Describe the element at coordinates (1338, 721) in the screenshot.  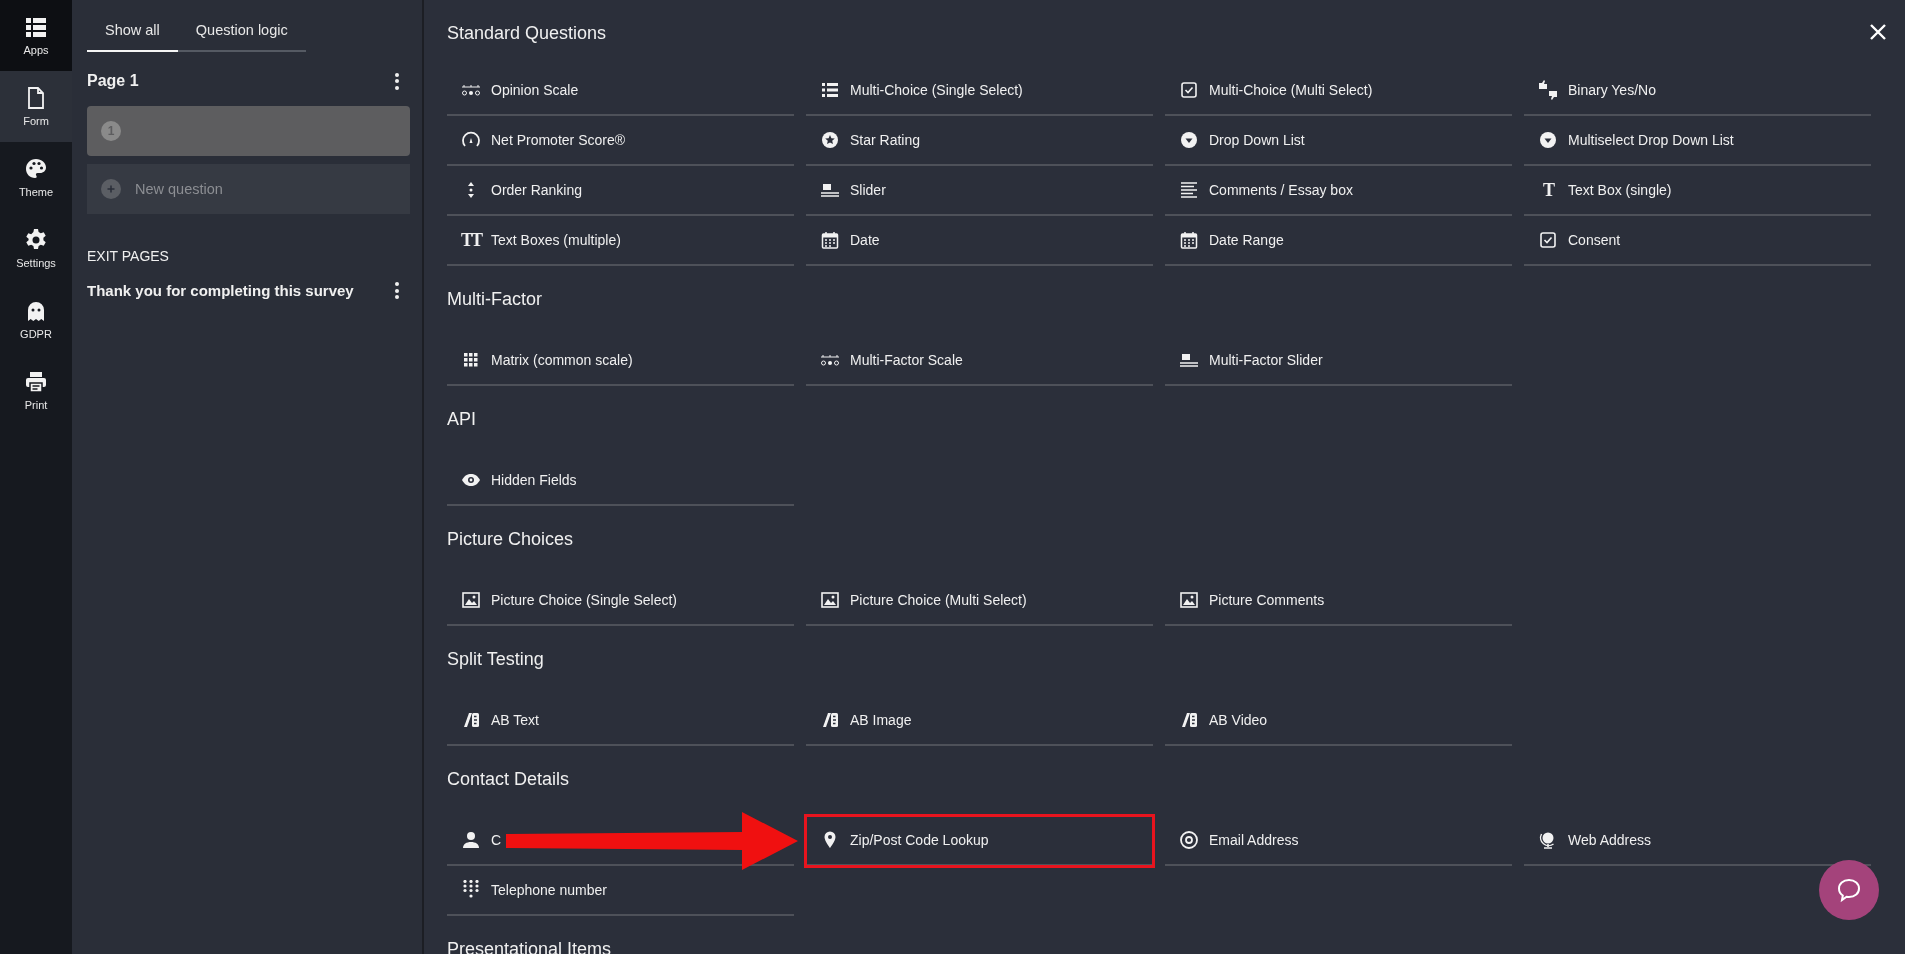
I see `question-type-item: AB Video` at that location.